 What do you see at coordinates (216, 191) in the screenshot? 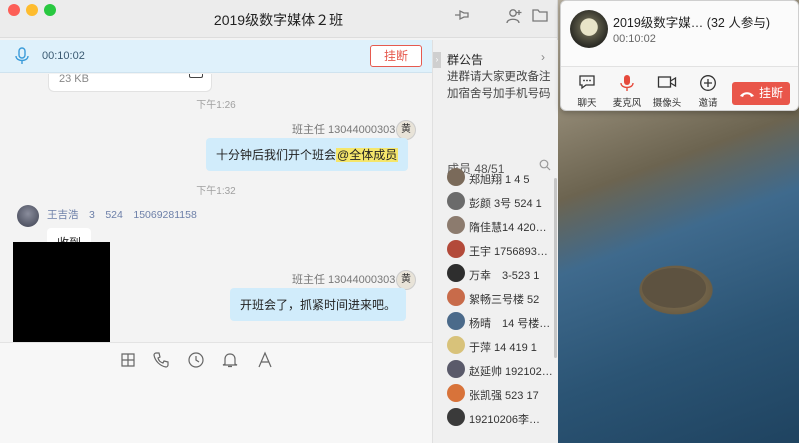
I see `timestamp: 下午1:32` at bounding box center [216, 191].